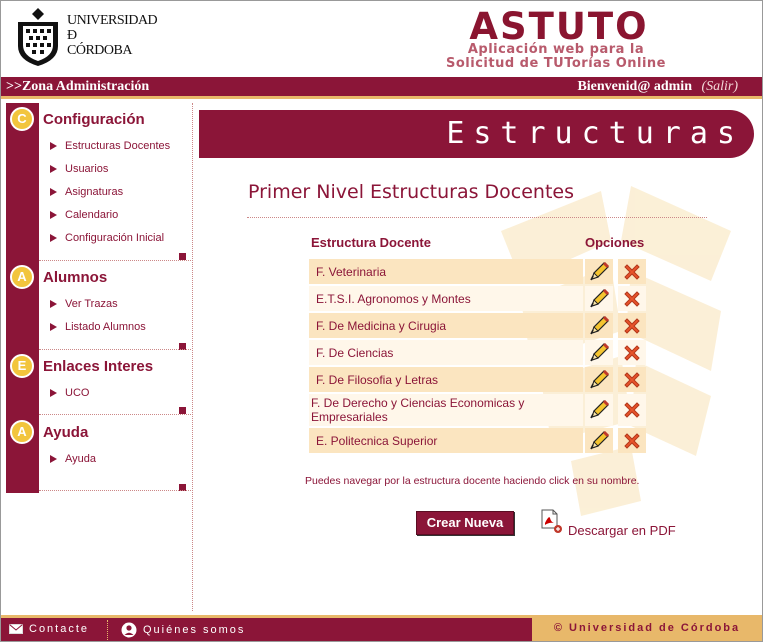 This screenshot has height=642, width=763. I want to click on section-title: Alumnos, so click(75, 277).